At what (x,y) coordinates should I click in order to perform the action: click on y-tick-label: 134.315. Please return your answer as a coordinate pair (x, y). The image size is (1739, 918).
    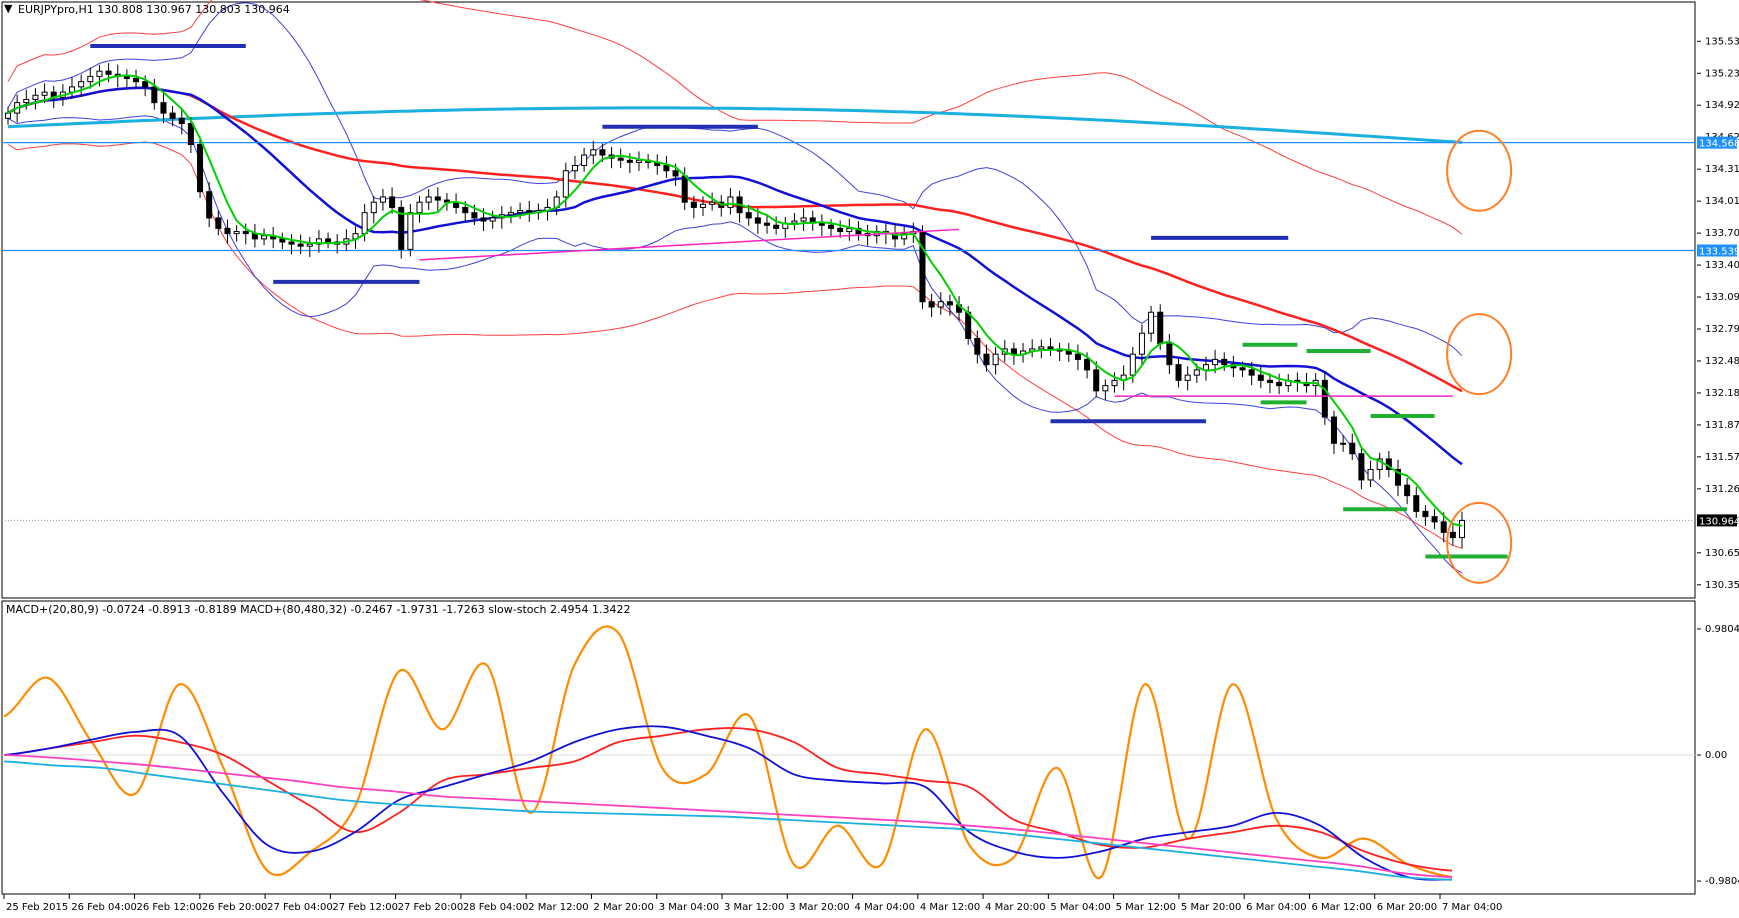
    Looking at the image, I should click on (1722, 169).